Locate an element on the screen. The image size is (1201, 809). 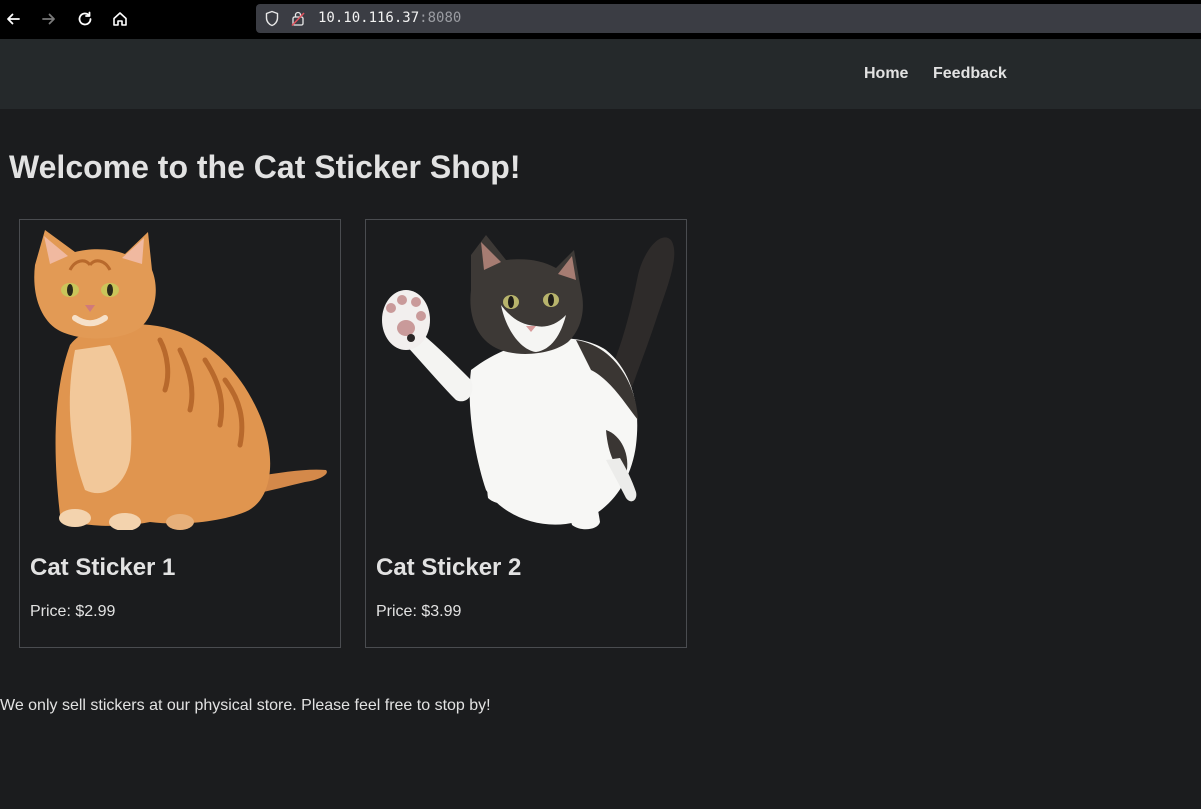
orange-tabby-cat-image is located at coordinates (180, 380).